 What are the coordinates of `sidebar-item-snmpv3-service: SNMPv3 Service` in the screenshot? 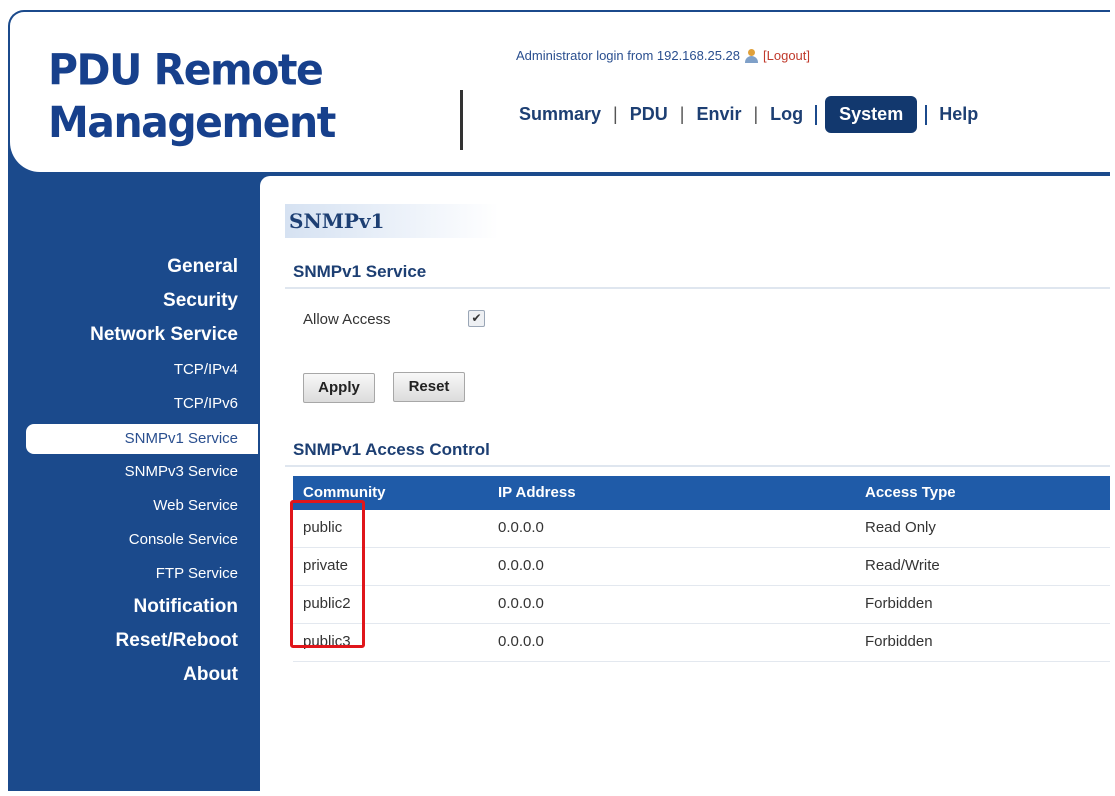 It's located at (181, 471).